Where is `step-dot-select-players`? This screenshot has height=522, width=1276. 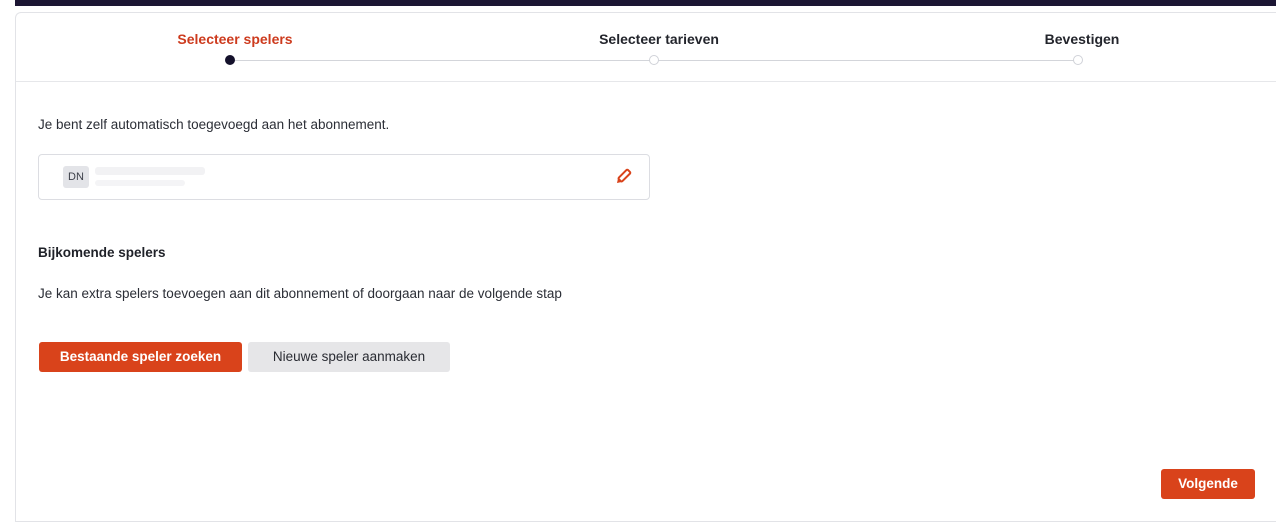 step-dot-select-players is located at coordinates (230, 60).